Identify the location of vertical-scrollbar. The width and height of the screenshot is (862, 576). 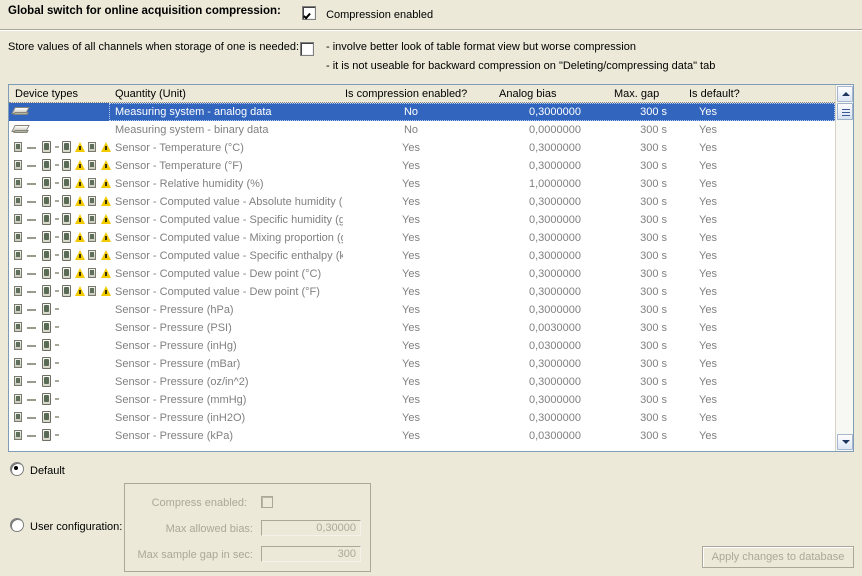
(844, 268).